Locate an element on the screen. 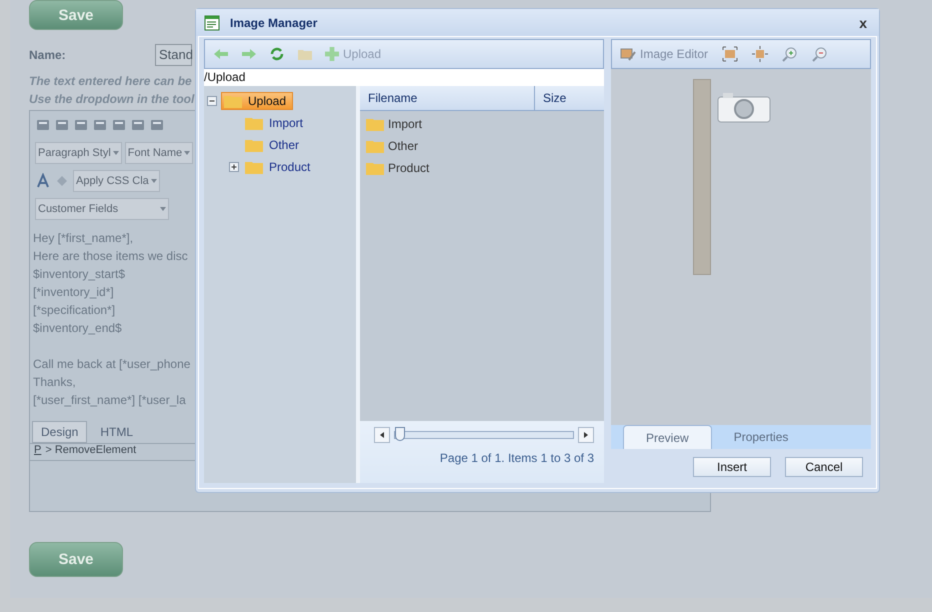 Image resolution: width=932 pixels, height=612 pixels. dialog-button: Insert is located at coordinates (732, 467).